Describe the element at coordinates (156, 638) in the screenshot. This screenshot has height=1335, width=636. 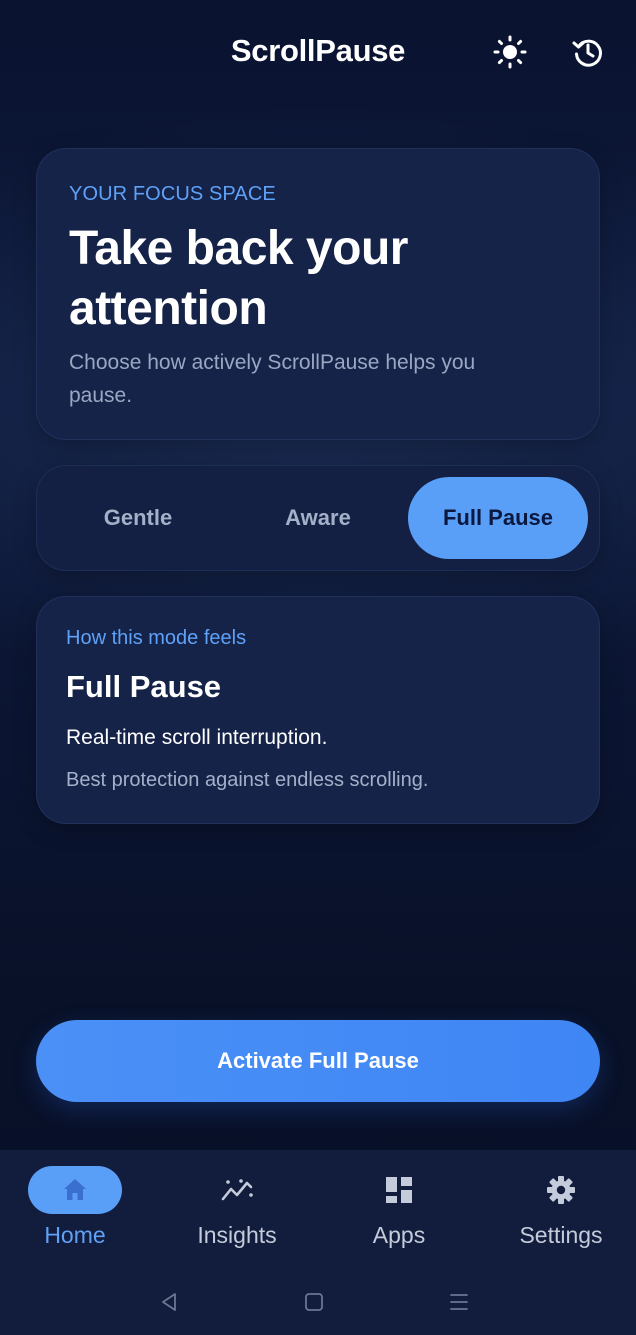
I see `mode-info-eyebrow: How this mode feels` at that location.